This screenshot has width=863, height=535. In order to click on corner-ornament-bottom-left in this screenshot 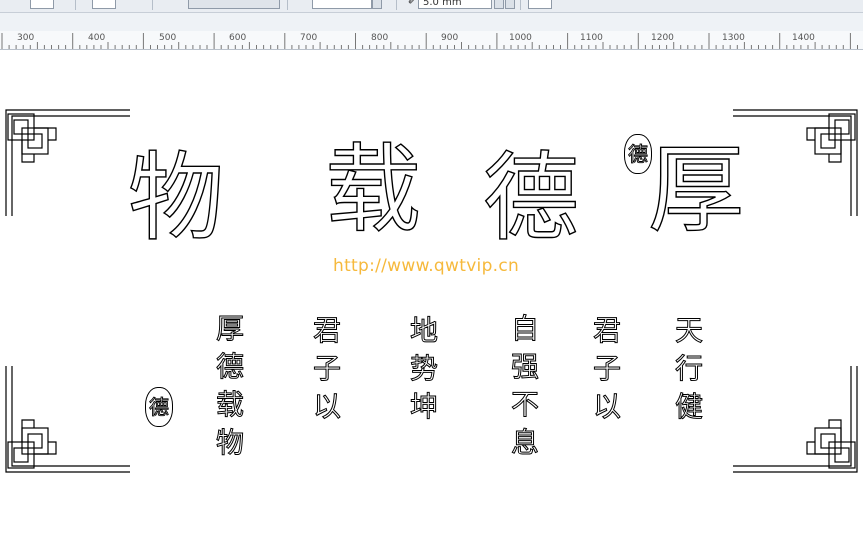, I will do `click(67, 421)`.